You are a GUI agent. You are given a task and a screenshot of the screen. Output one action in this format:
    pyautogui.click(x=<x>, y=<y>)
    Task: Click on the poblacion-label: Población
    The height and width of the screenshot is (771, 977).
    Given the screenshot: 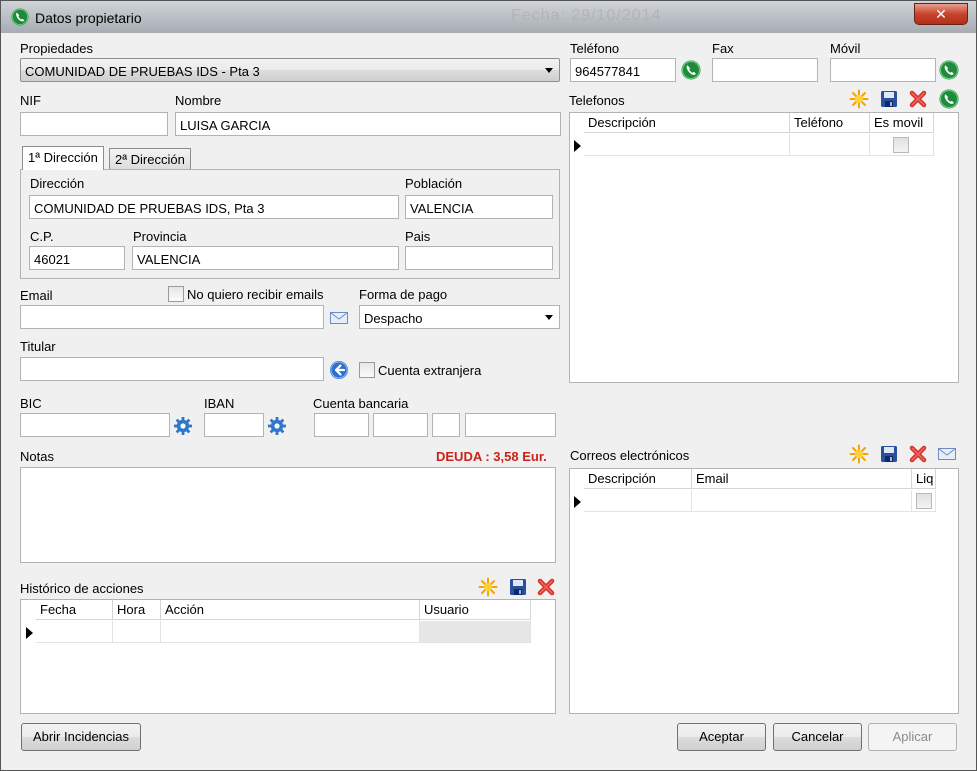 What is the action you would take?
    pyautogui.click(x=434, y=183)
    